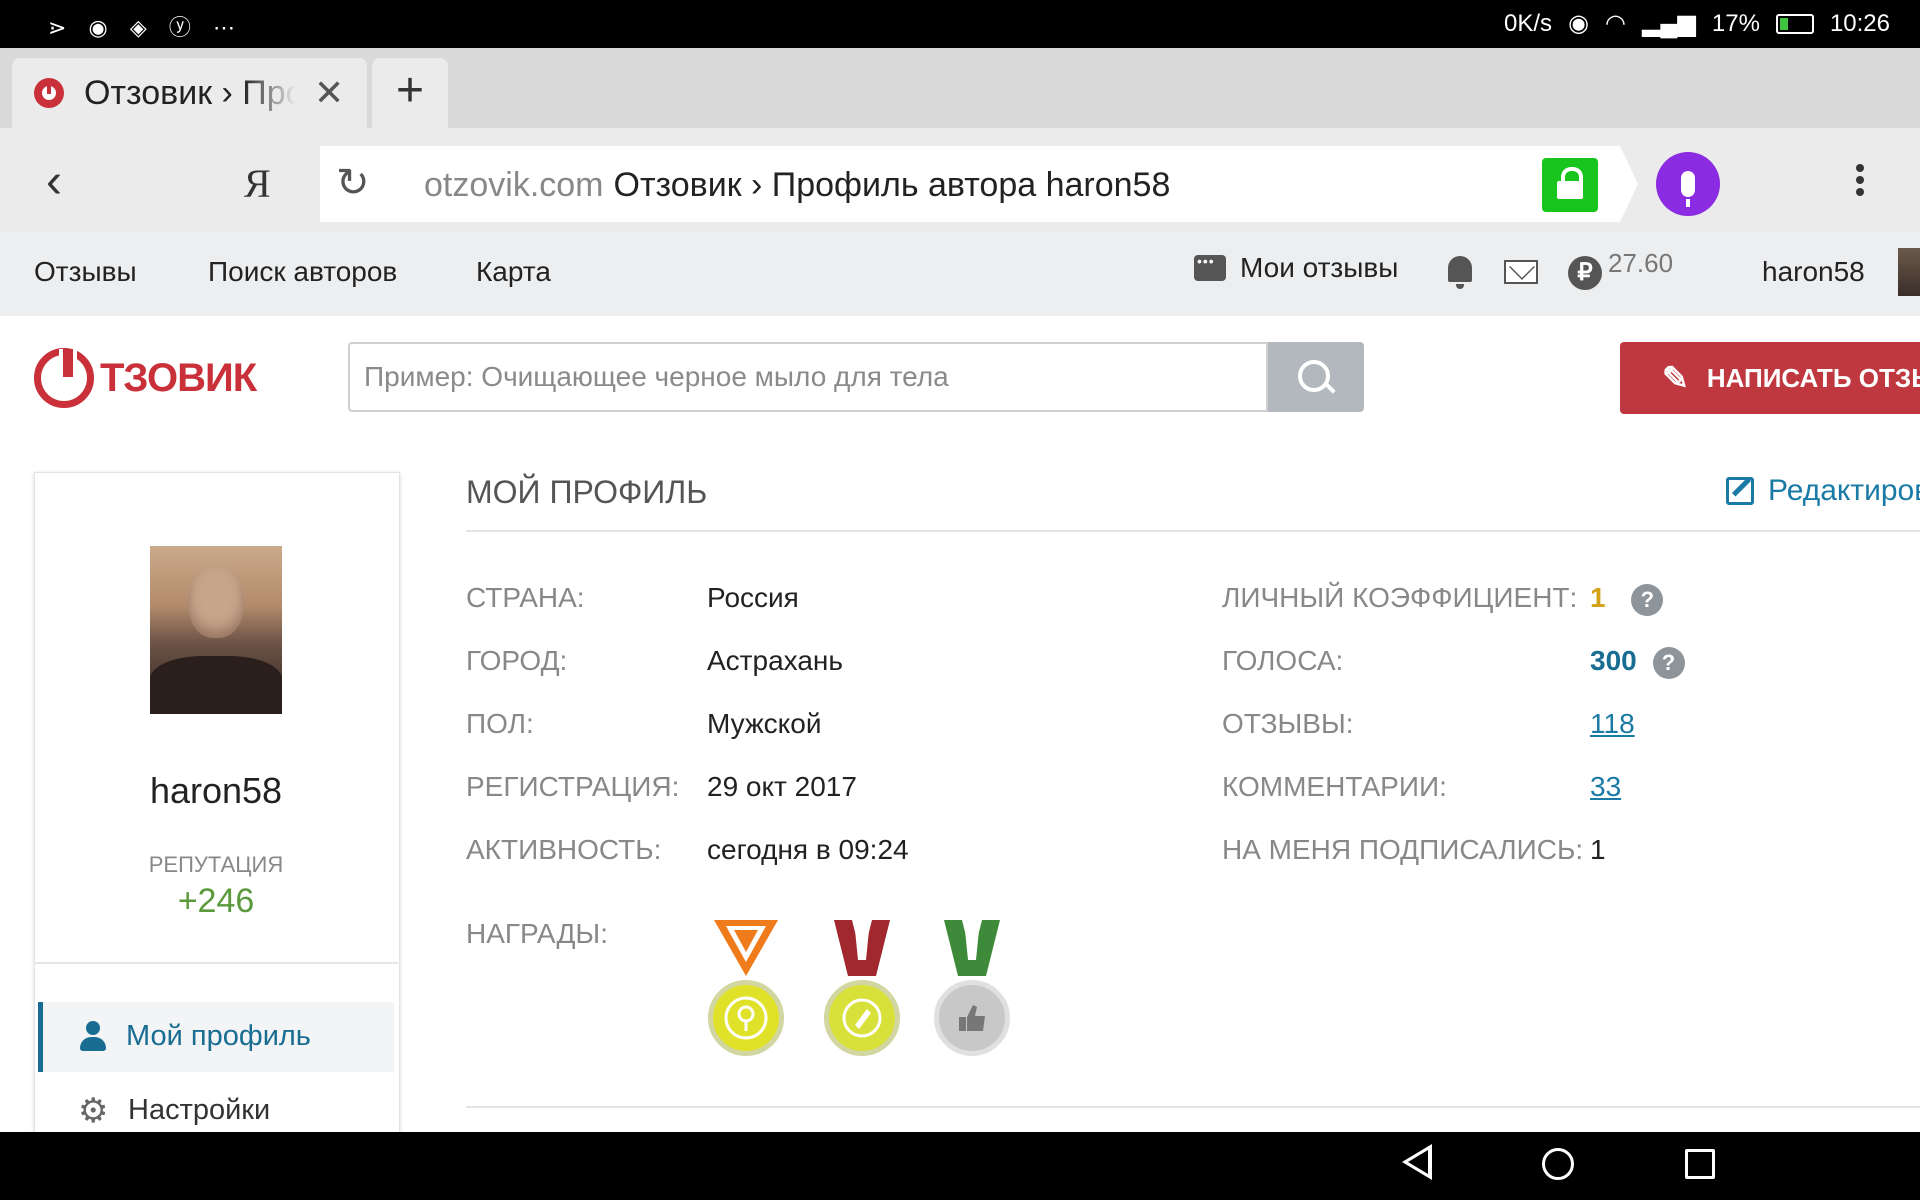 This screenshot has width=1920, height=1200. What do you see at coordinates (1668, 23) in the screenshot?
I see `signal-icon: ▂▄▆` at bounding box center [1668, 23].